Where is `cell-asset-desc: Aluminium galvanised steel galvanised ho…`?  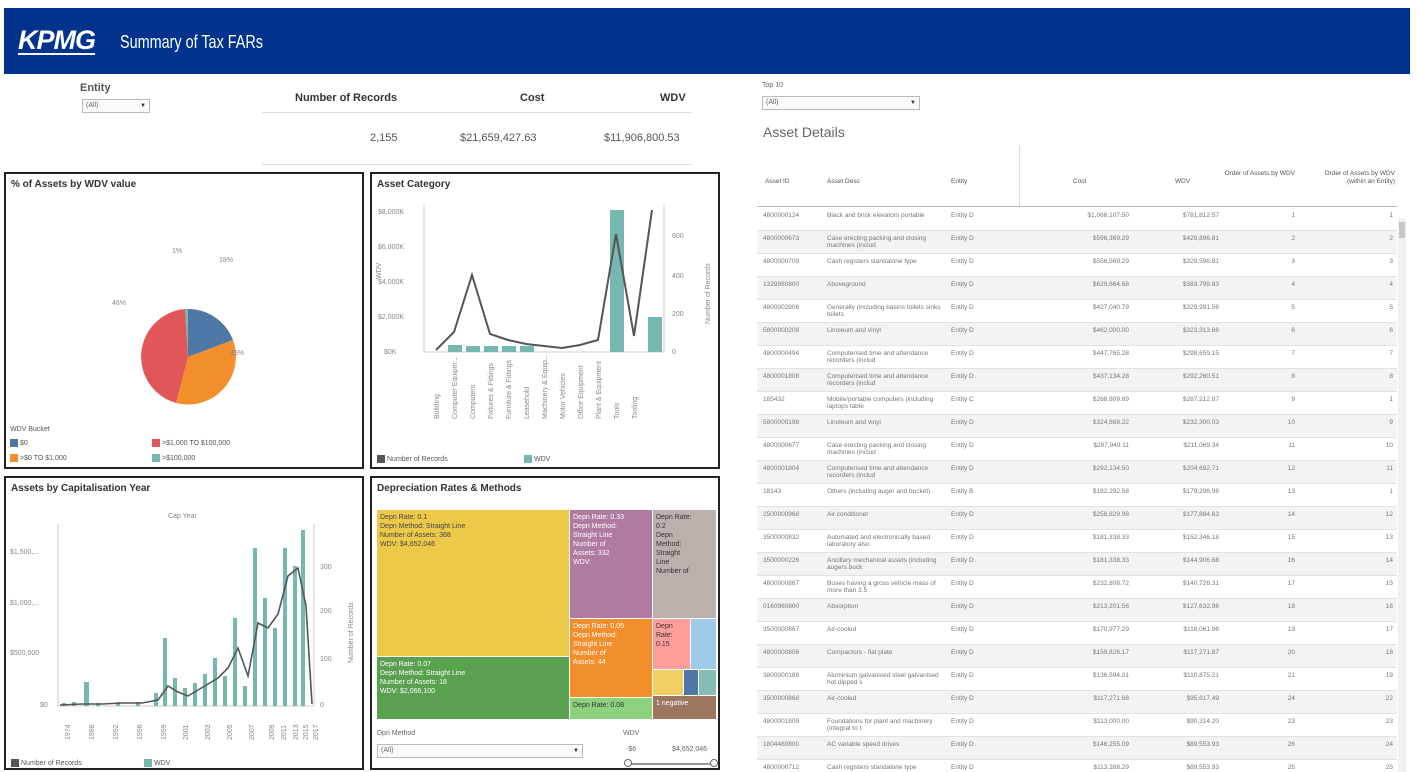 cell-asset-desc: Aluminium galvanised steel galvanised ho… is located at coordinates (883, 679).